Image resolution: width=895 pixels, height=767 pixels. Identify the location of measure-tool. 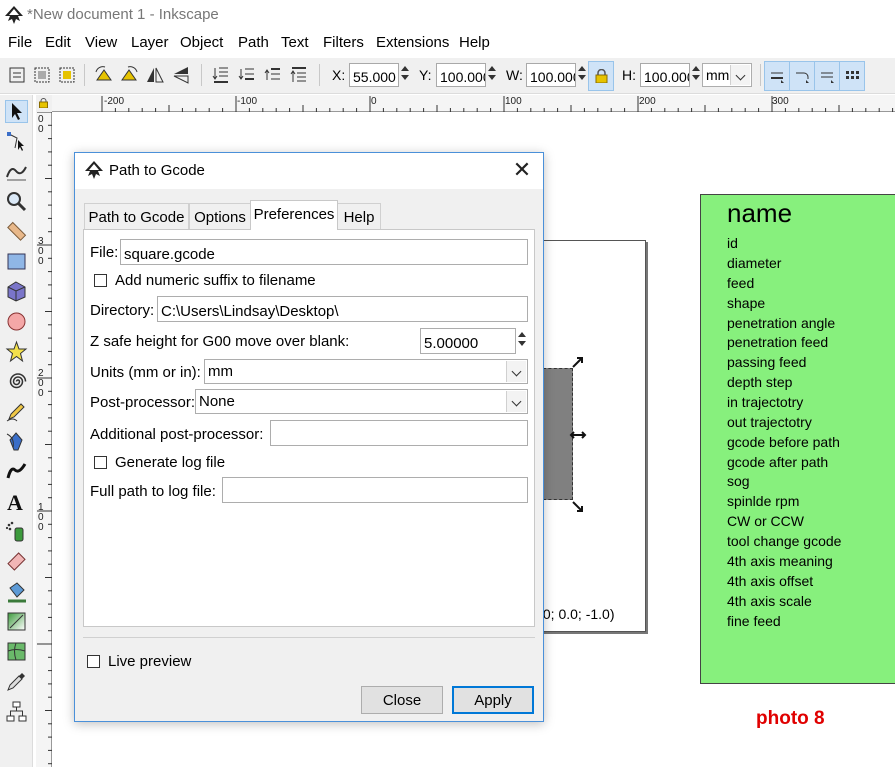
(16, 231).